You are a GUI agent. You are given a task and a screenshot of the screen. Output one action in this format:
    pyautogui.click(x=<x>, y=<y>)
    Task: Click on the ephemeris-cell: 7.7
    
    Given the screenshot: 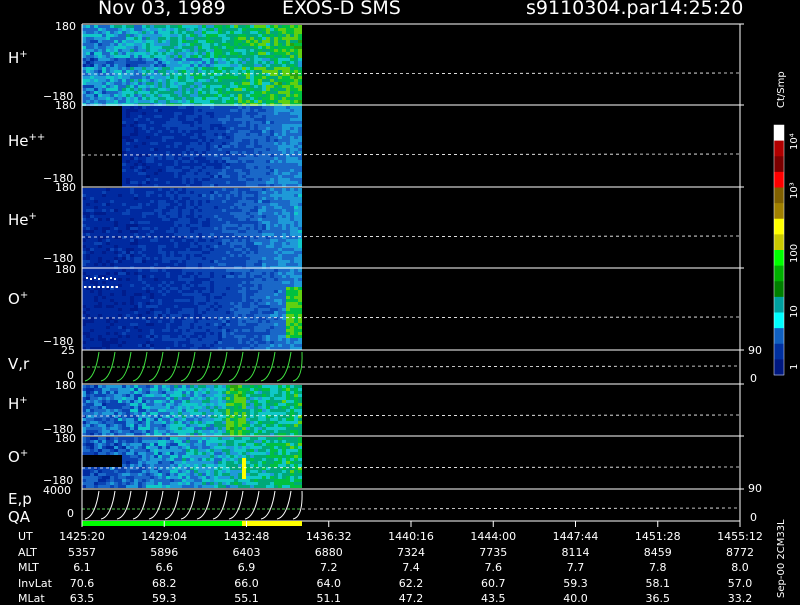 What is the action you would take?
    pyautogui.click(x=576, y=567)
    